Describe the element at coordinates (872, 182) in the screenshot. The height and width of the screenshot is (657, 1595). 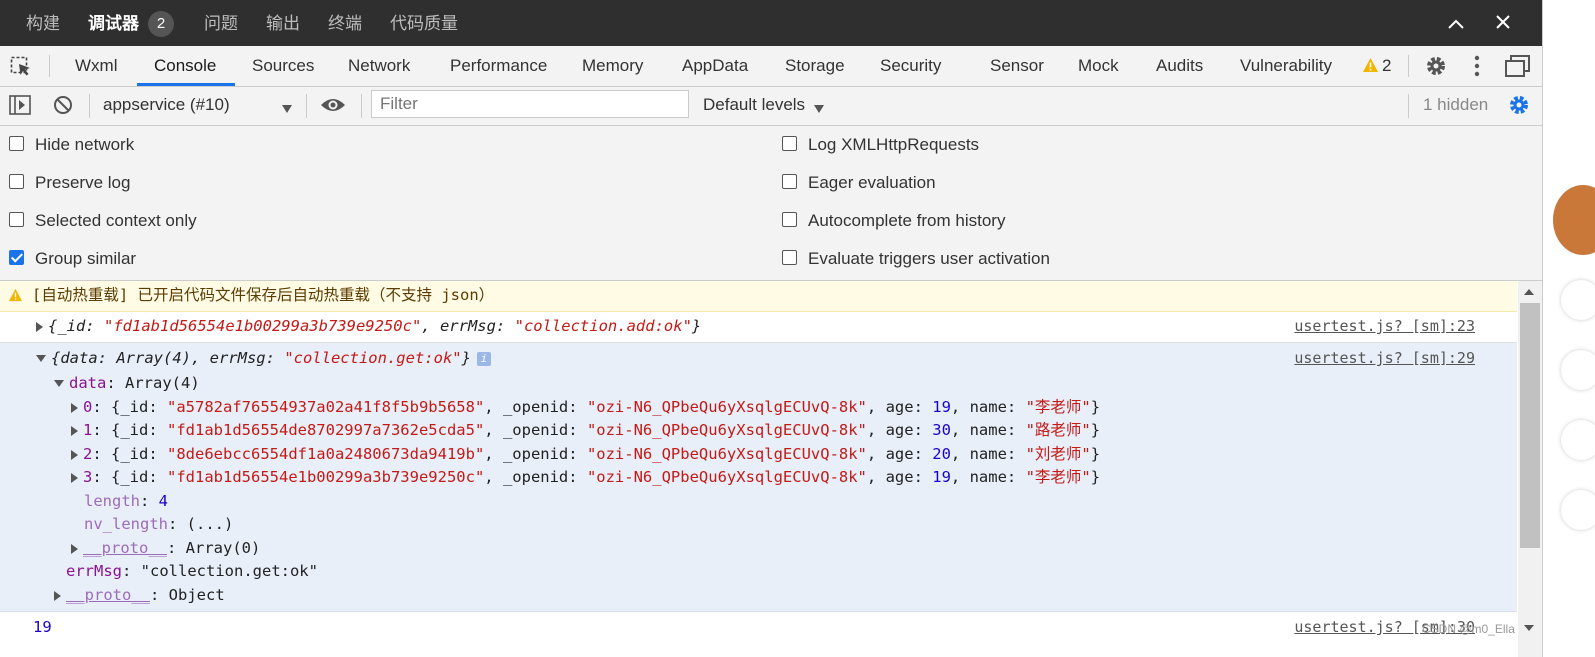
I see `option-label: Eager evaluation` at that location.